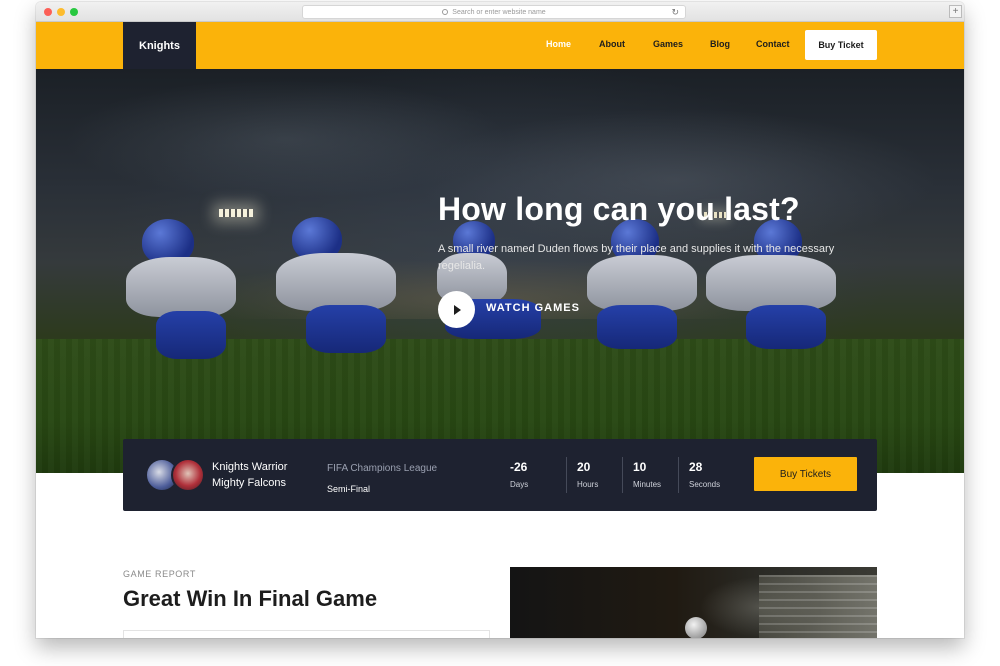 This screenshot has width=1000, height=666. I want to click on countdown-value: -26, so click(519, 467).